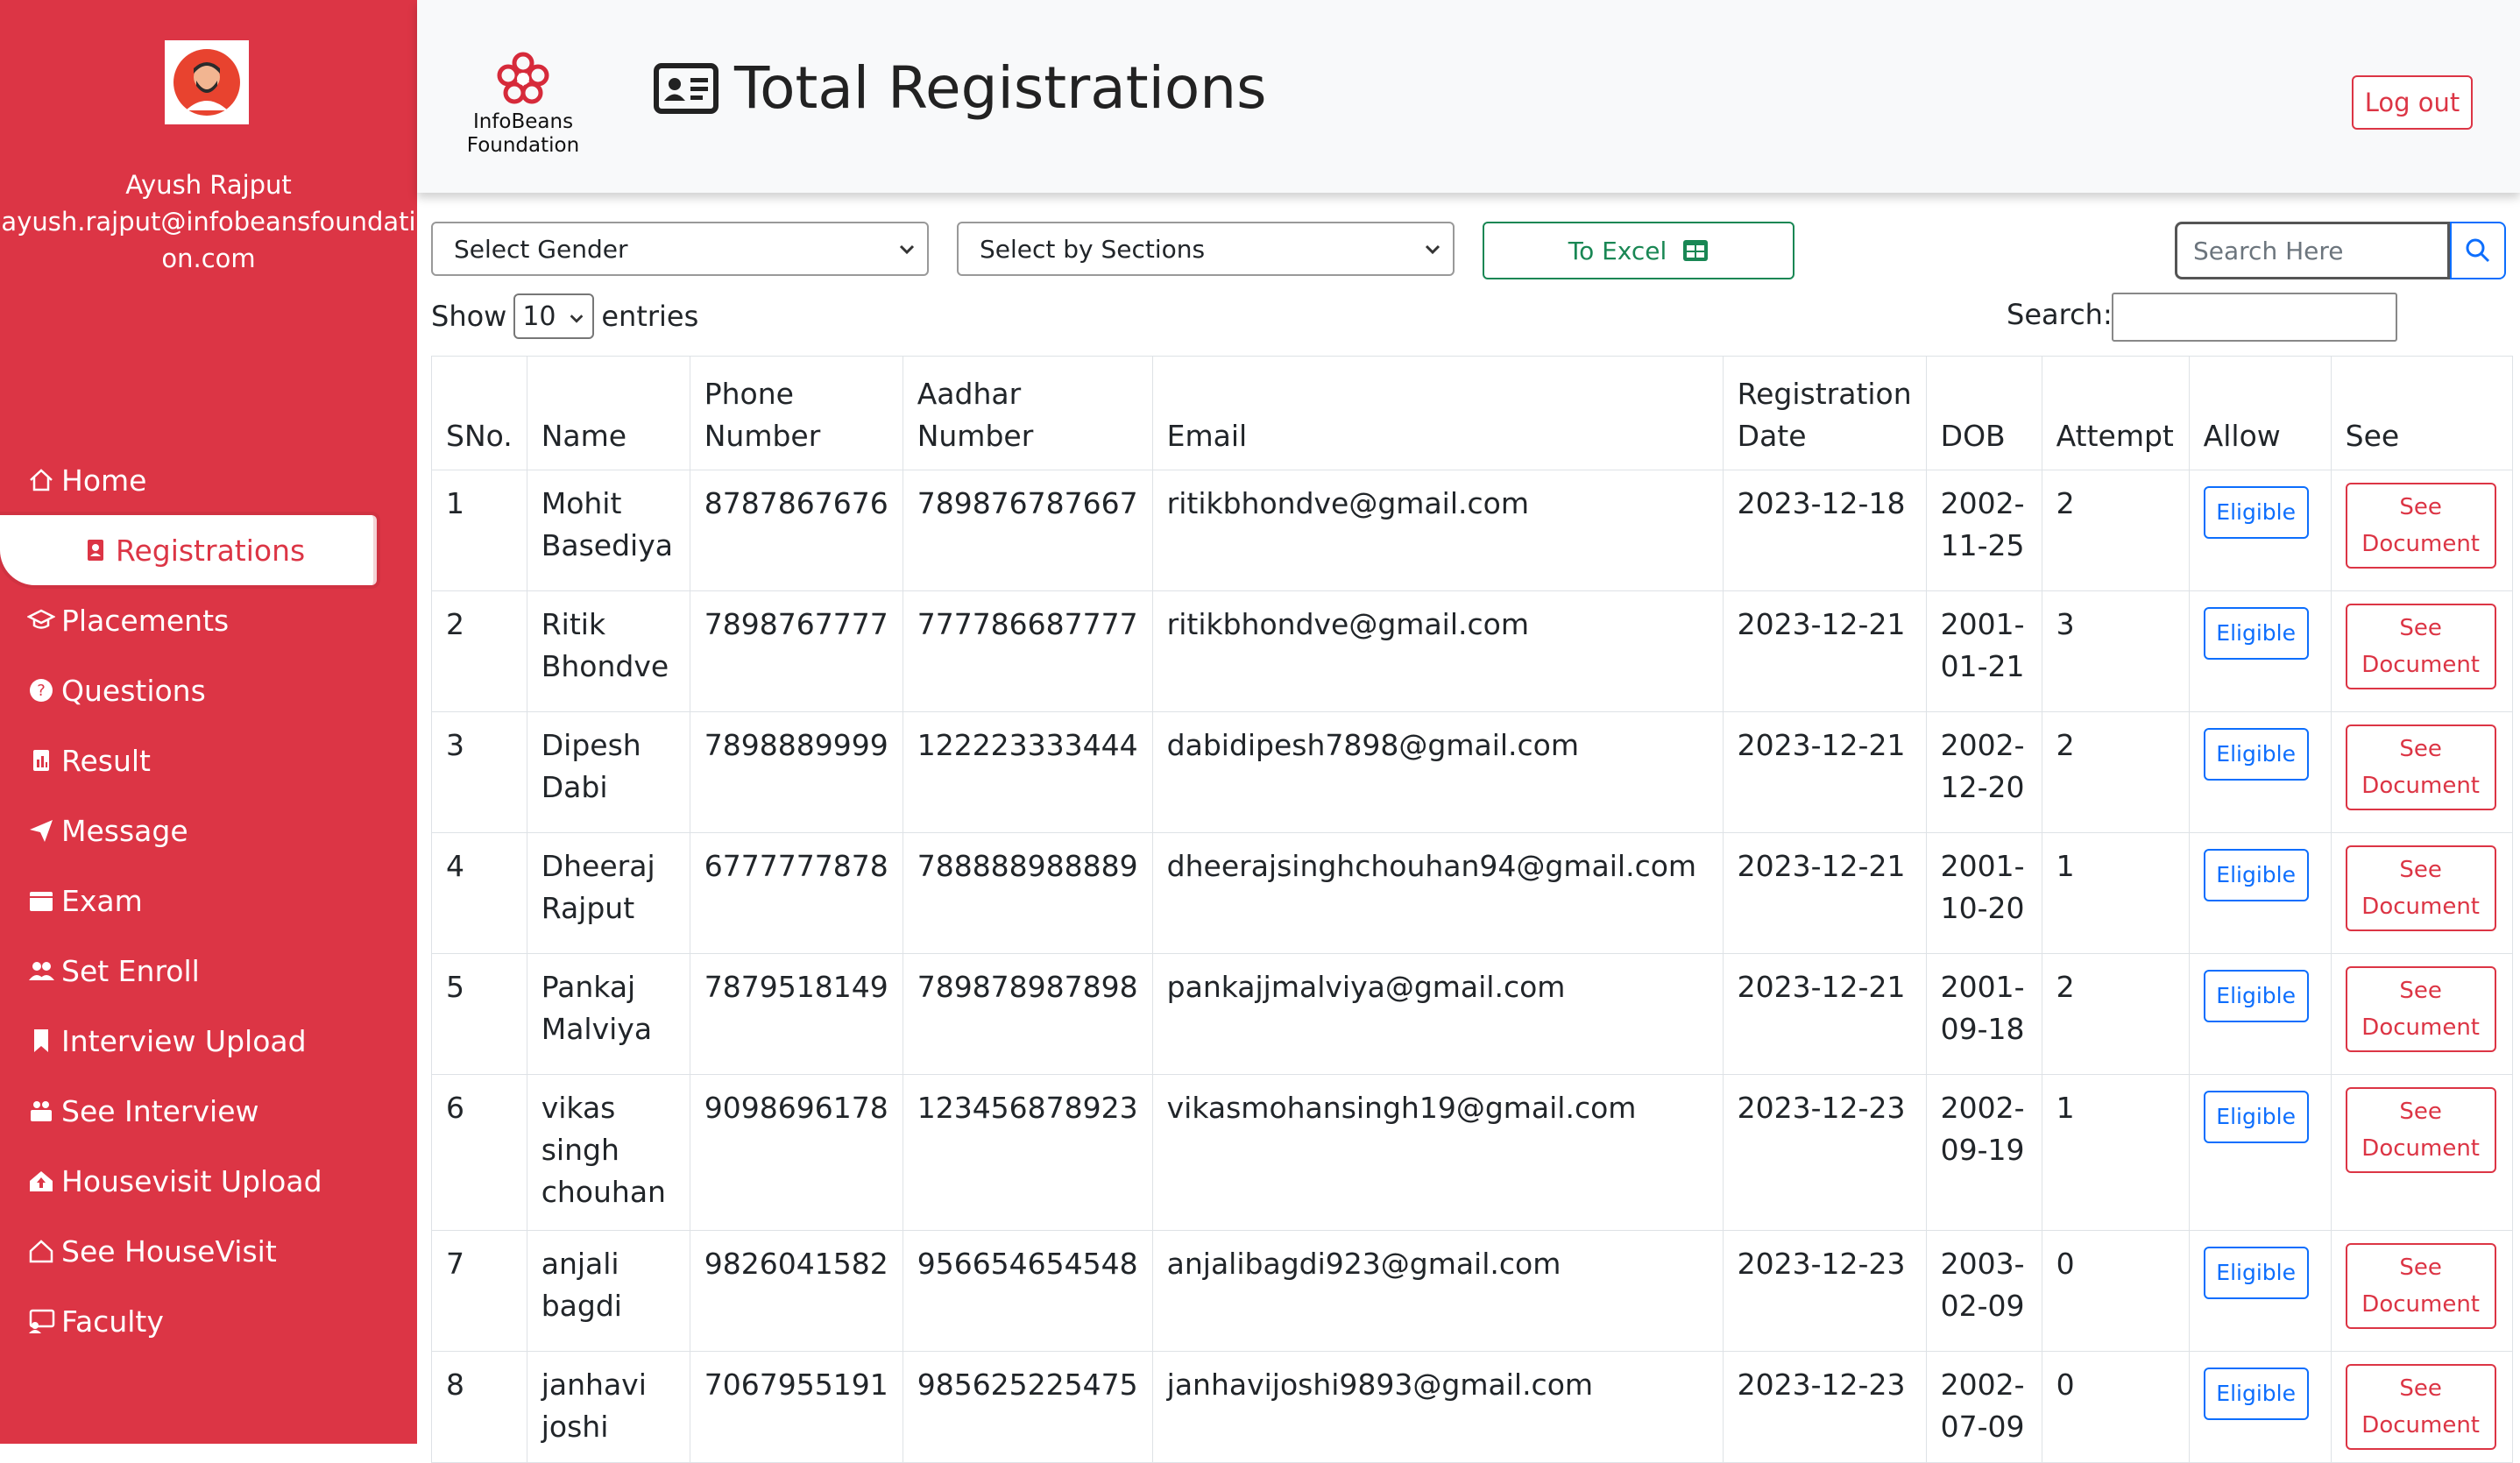 This screenshot has height=1463, width=2520. I want to click on column-header: Email, so click(1437, 413).